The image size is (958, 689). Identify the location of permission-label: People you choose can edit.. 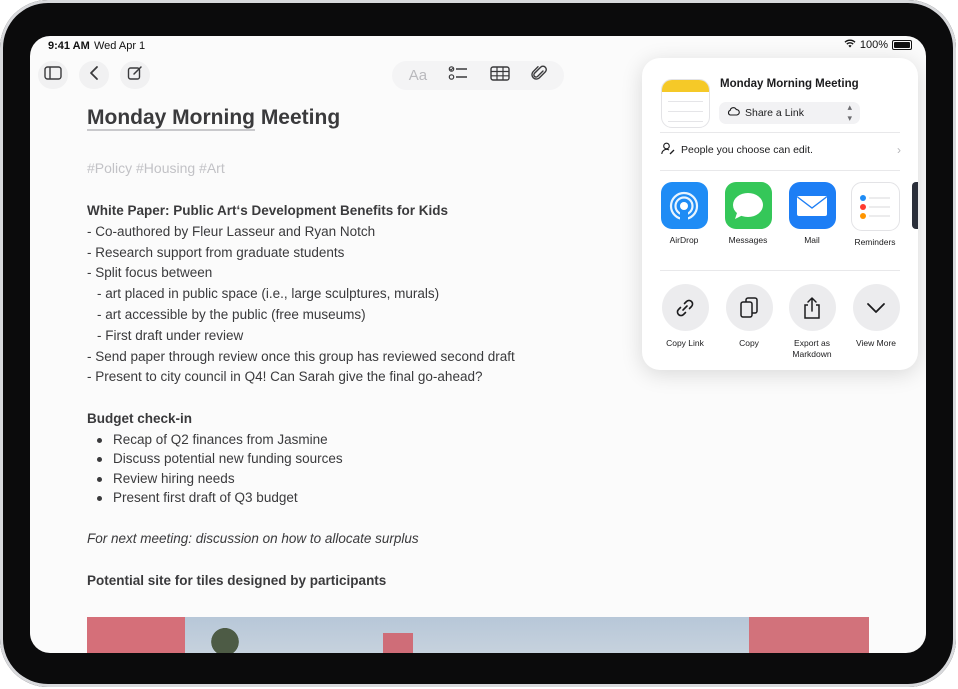
(747, 150).